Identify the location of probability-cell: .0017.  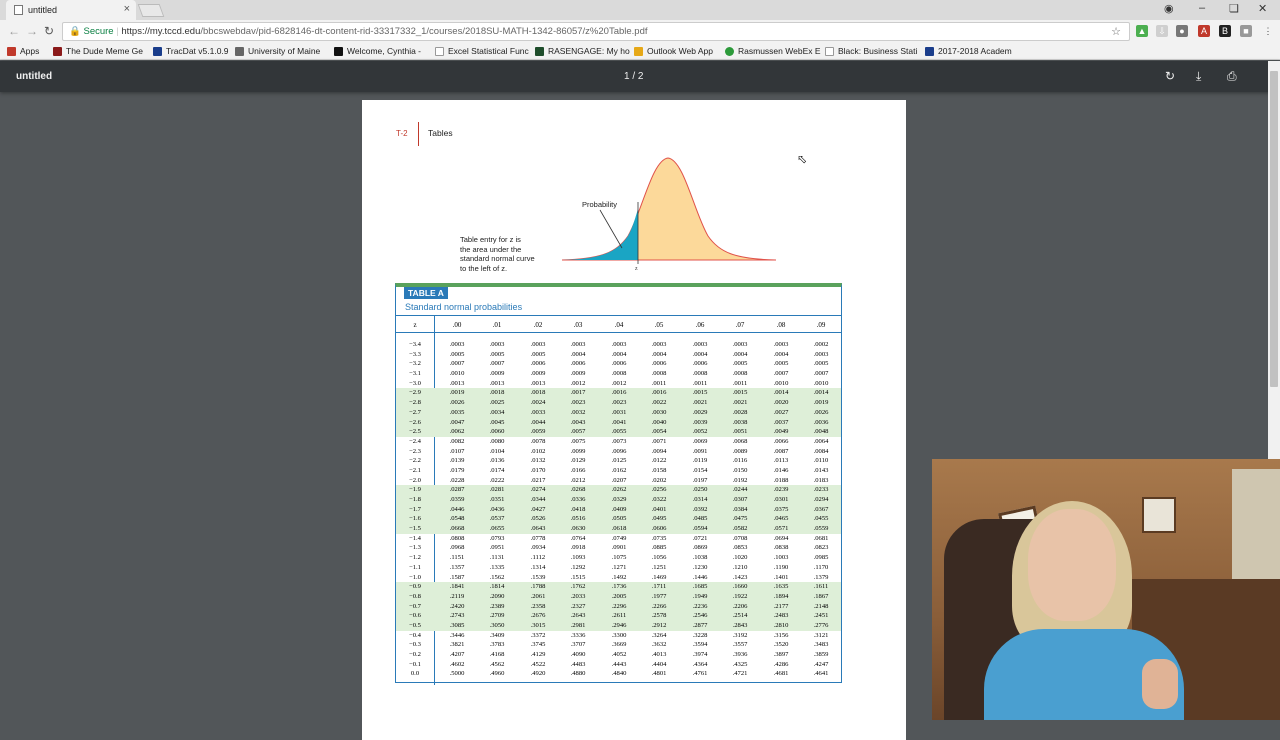
(578, 393).